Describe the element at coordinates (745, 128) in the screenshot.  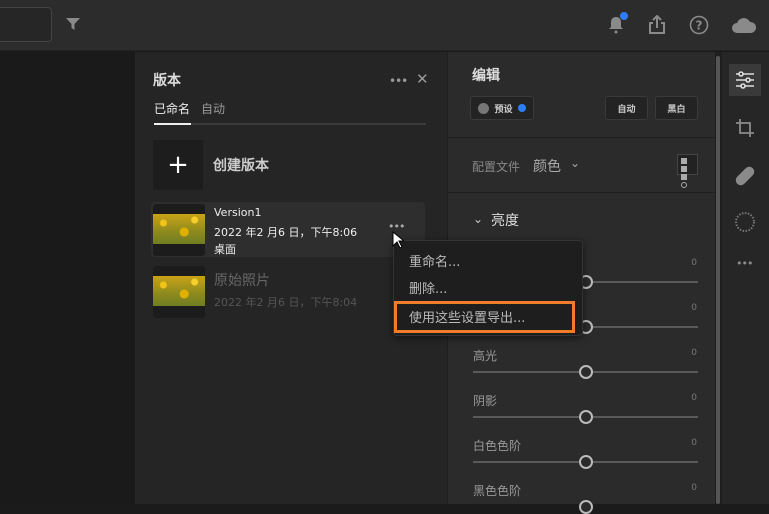
I see `crop-rotate-icon` at that location.